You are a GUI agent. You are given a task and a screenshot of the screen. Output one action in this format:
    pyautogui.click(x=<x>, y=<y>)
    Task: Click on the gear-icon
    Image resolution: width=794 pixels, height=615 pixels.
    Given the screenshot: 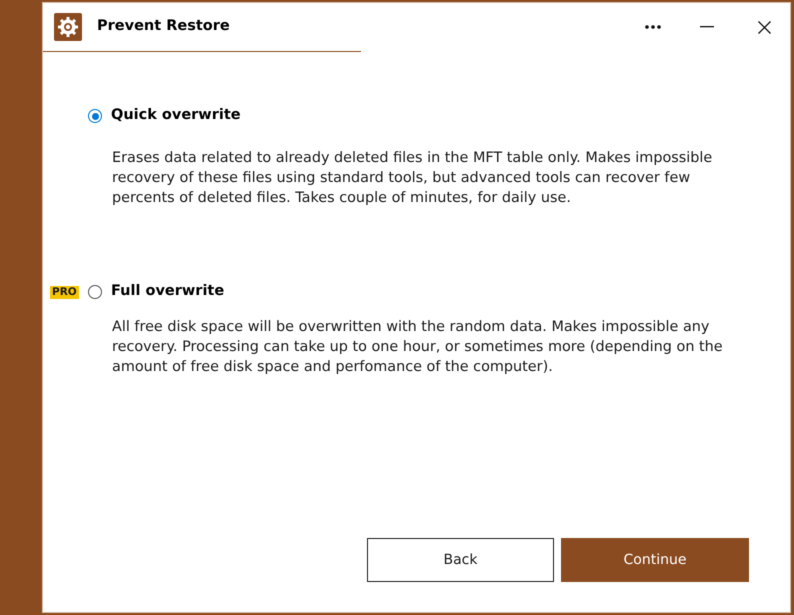 What is the action you would take?
    pyautogui.click(x=68, y=27)
    